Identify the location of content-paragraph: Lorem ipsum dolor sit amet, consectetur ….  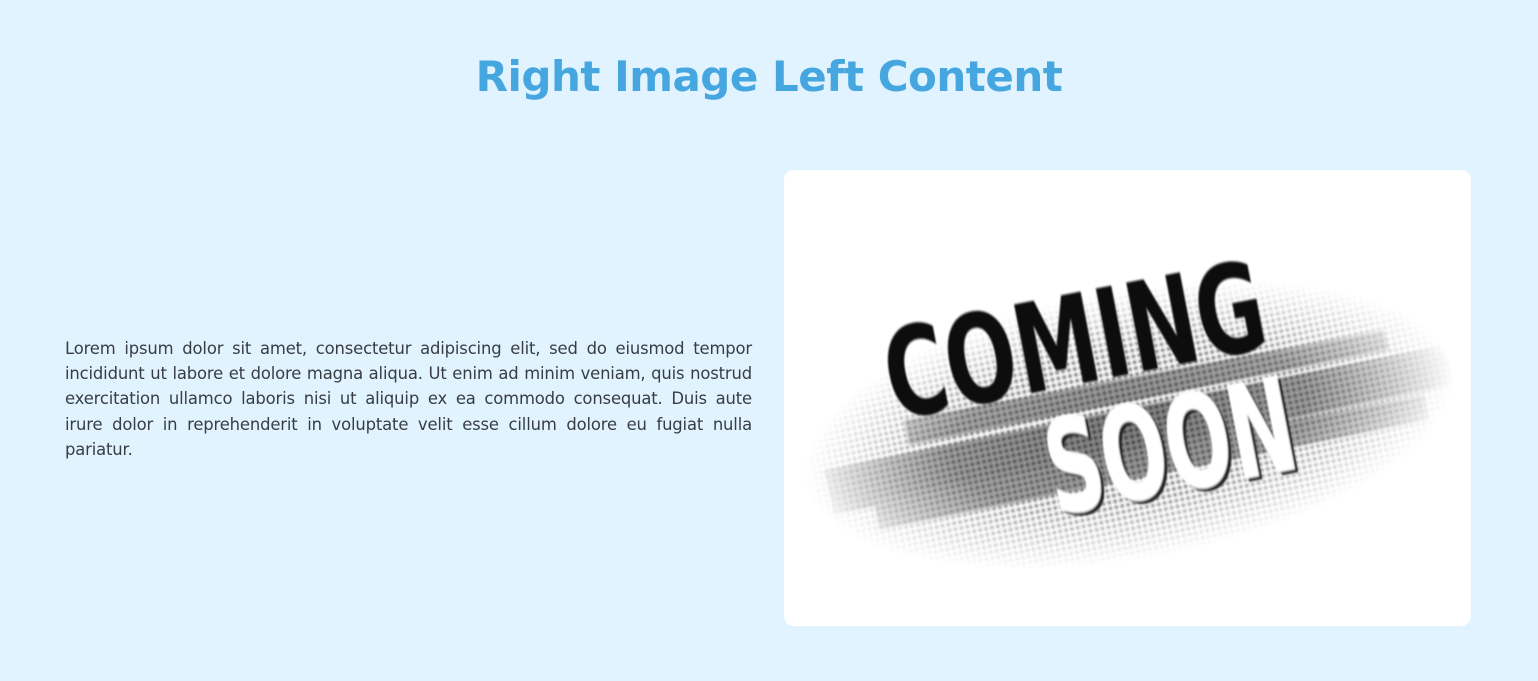
(408, 399).